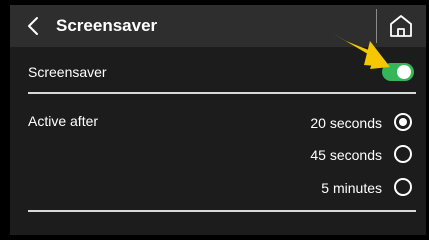 This screenshot has width=429, height=240. I want to click on page-title: Screensaver, so click(107, 25).